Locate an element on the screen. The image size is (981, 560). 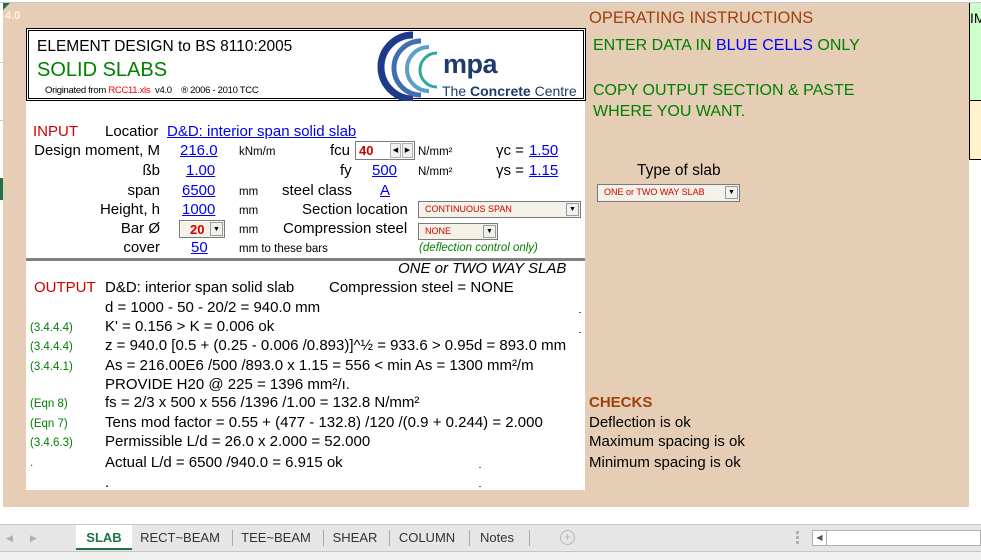
instructions-title: OPERATING INSTRUCTIONS is located at coordinates (701, 18).